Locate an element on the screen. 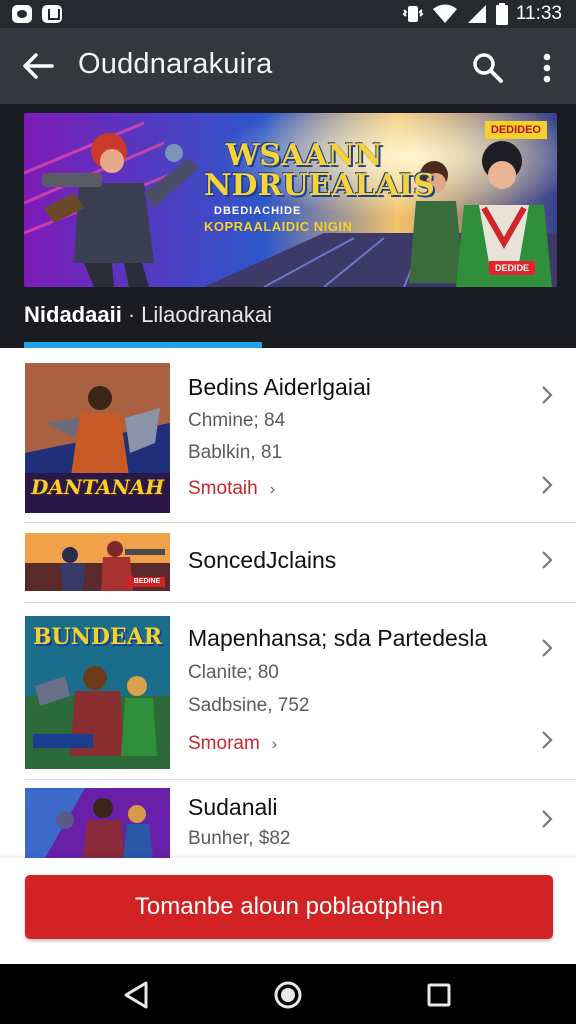  nav-home-icon is located at coordinates (288, 995).